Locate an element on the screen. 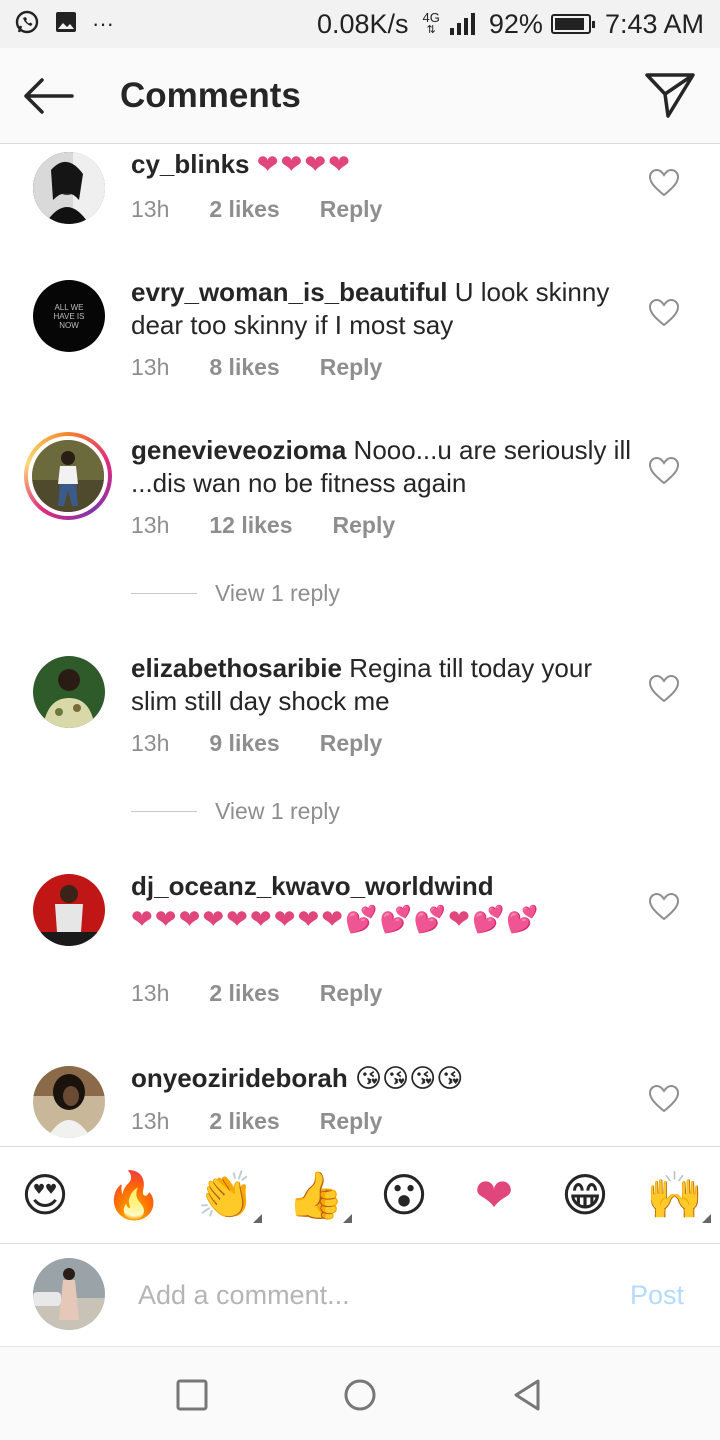 The height and width of the screenshot is (1440, 720). system-back-button is located at coordinates (528, 1395).